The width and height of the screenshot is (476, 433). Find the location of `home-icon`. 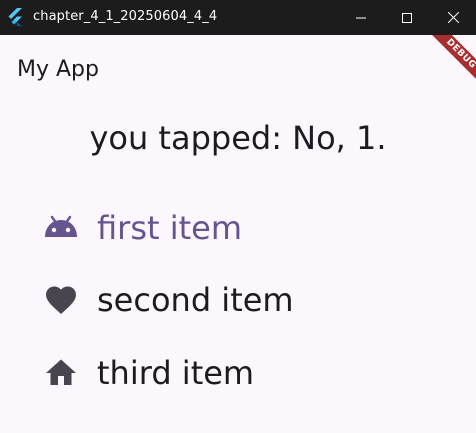

home-icon is located at coordinates (61, 373).